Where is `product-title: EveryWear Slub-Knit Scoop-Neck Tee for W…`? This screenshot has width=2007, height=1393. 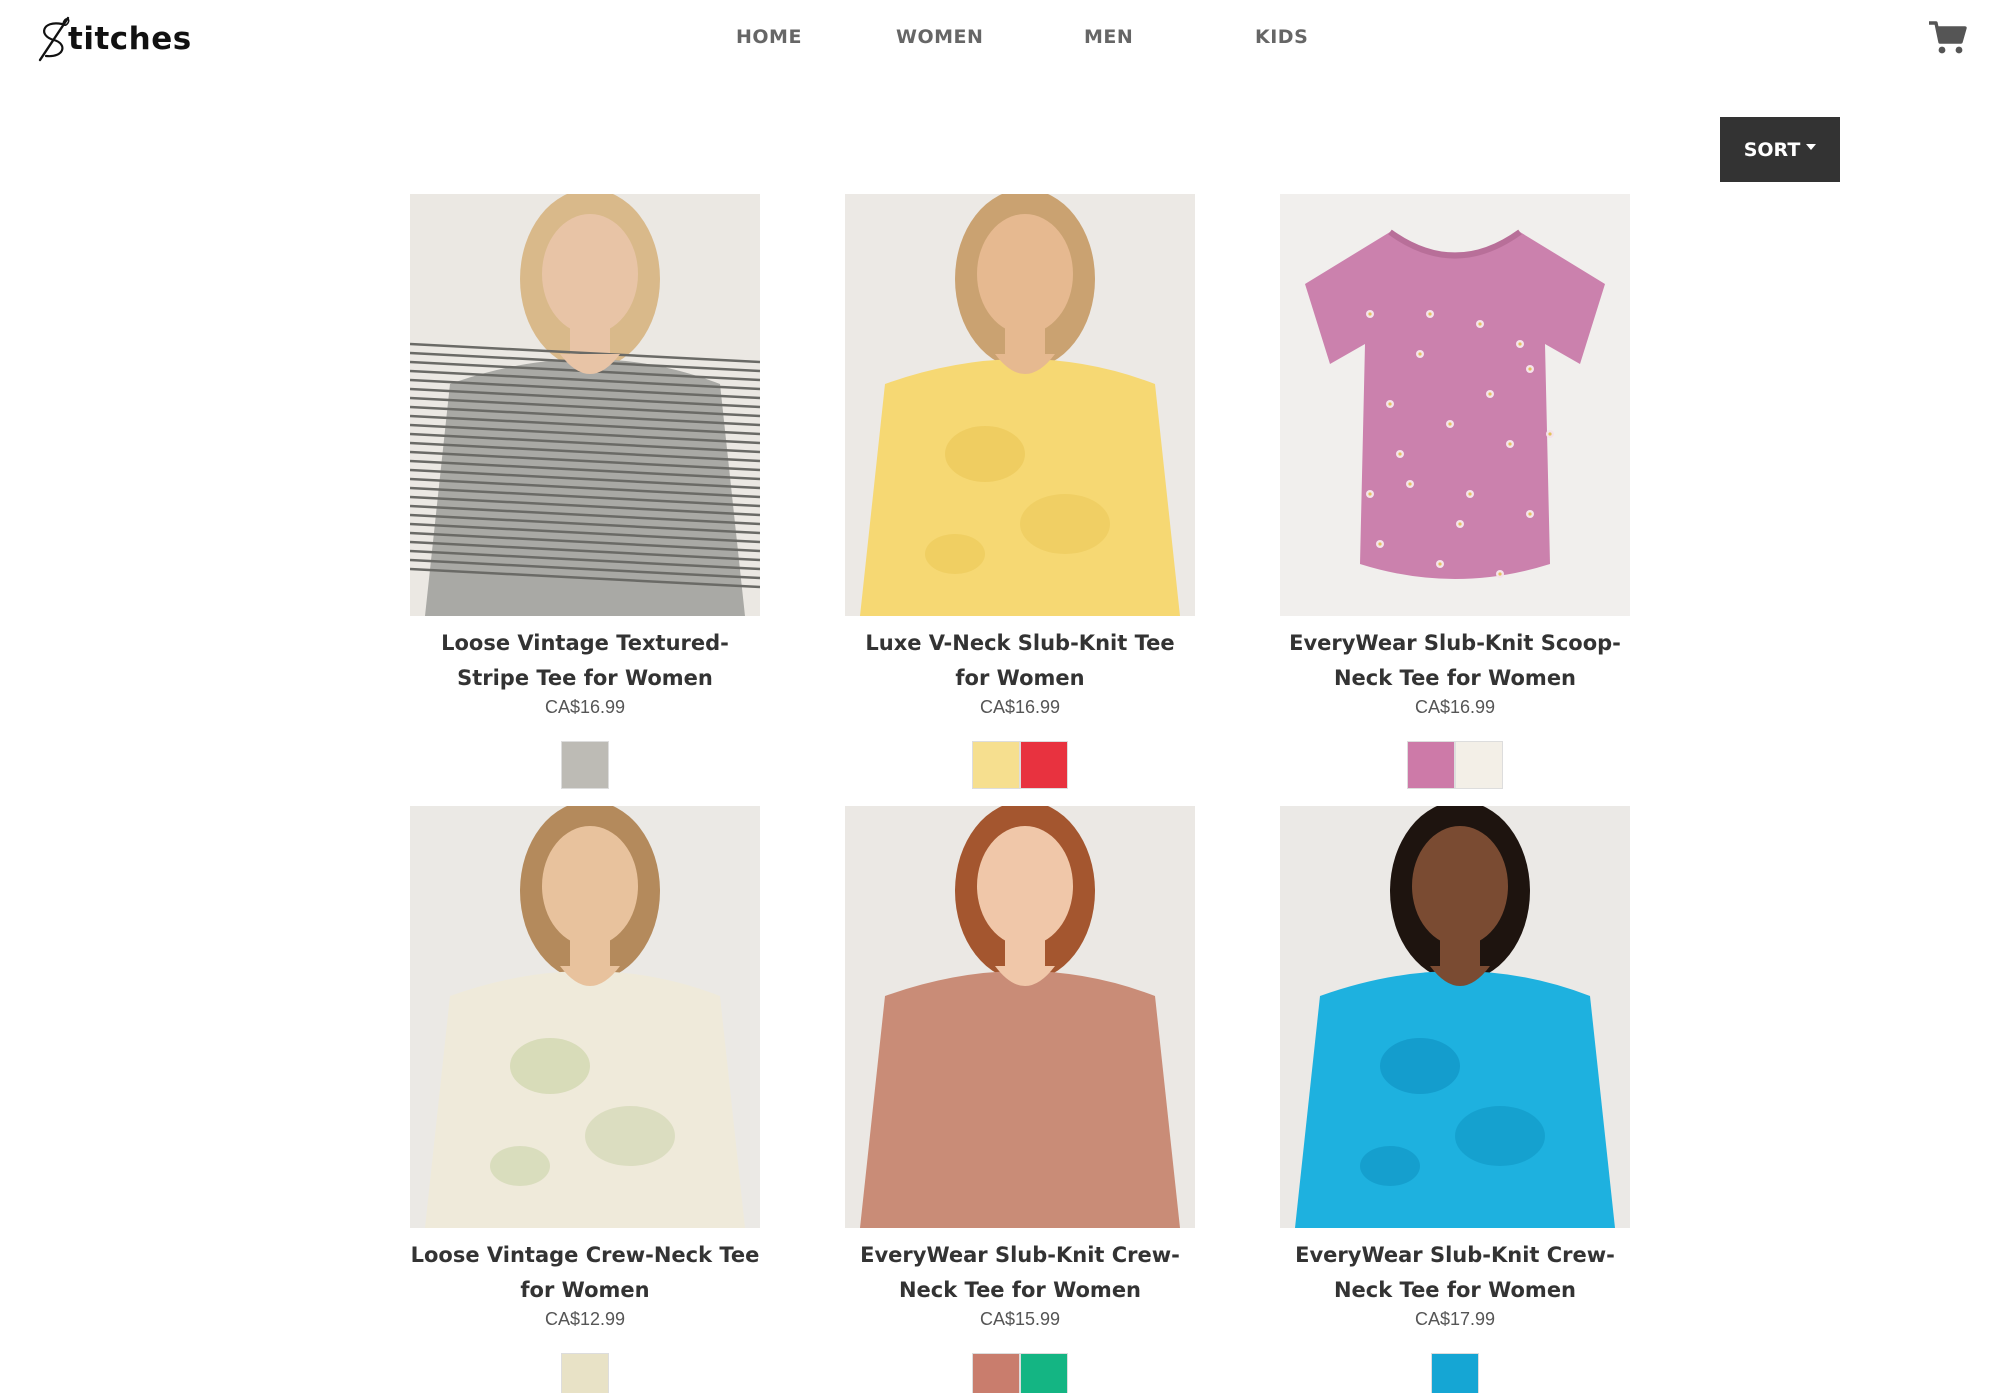
product-title: EveryWear Slub-Knit Scoop-Neck Tee for W… is located at coordinates (1455, 661).